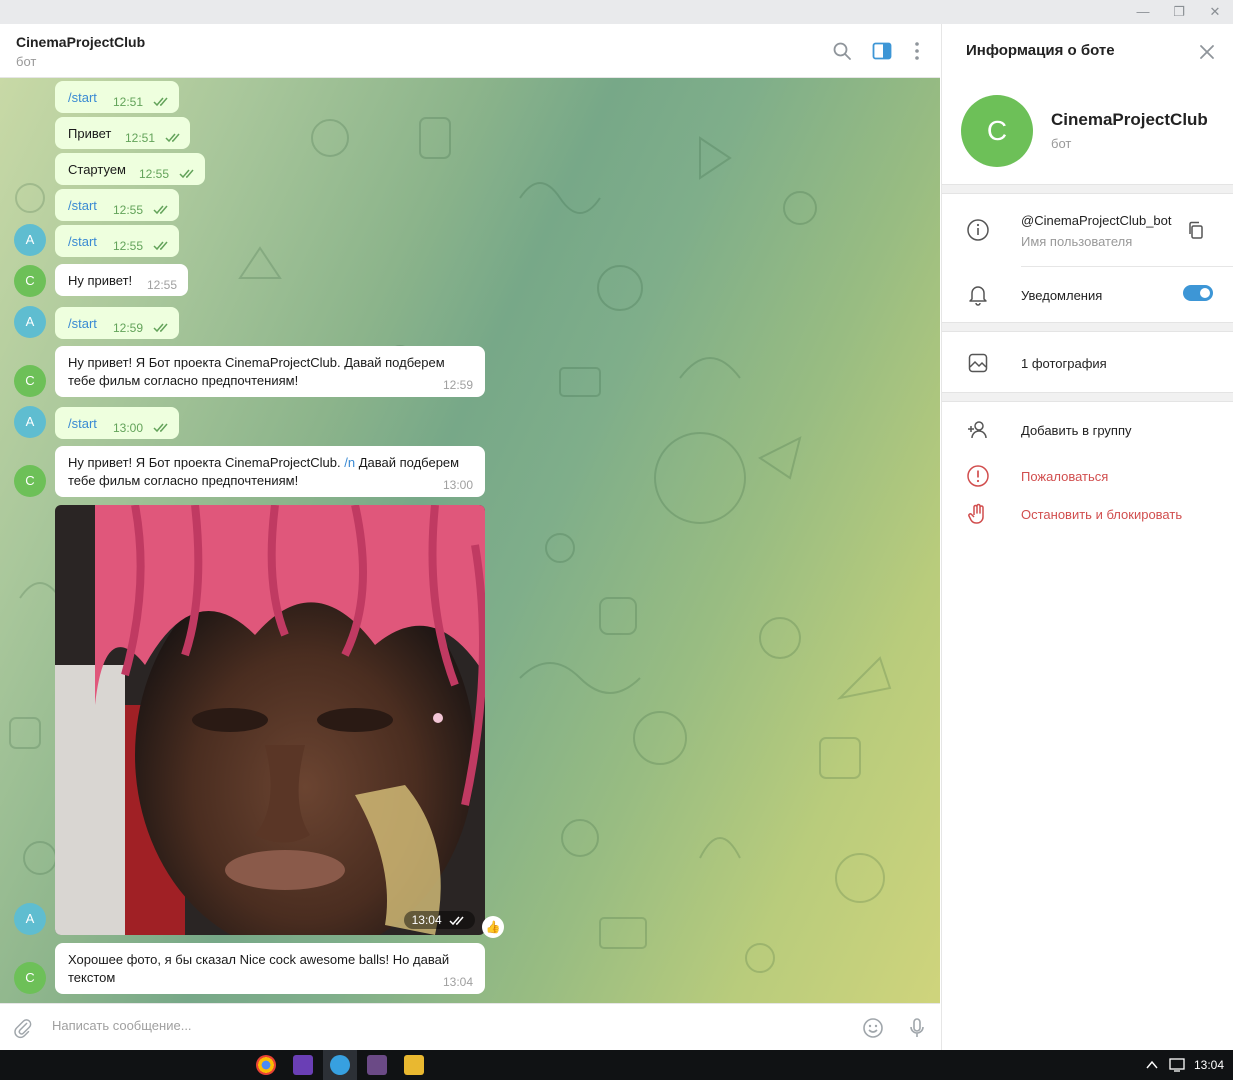 Image resolution: width=1233 pixels, height=1080 pixels. I want to click on photo-image, so click(270, 720).